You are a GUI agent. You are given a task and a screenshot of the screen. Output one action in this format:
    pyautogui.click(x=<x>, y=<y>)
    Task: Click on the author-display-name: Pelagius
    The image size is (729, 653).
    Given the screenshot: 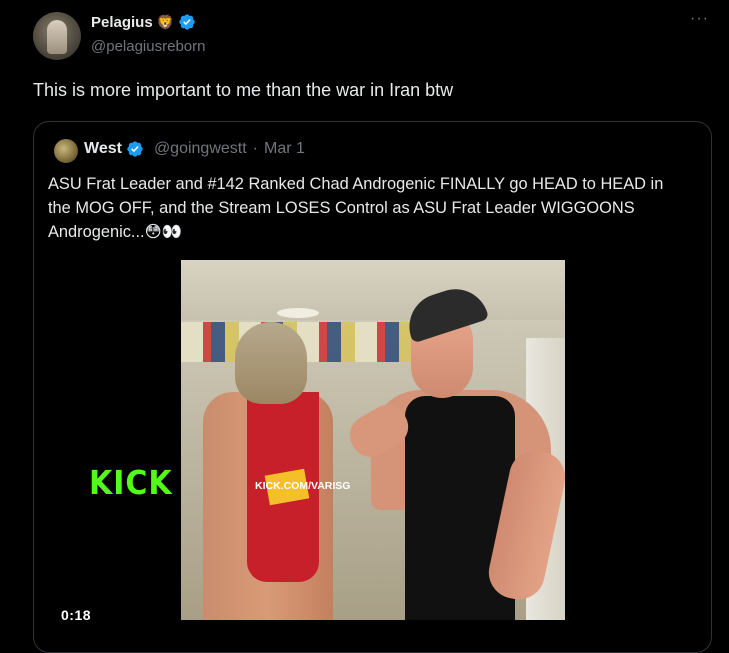 What is the action you would take?
    pyautogui.click(x=122, y=22)
    